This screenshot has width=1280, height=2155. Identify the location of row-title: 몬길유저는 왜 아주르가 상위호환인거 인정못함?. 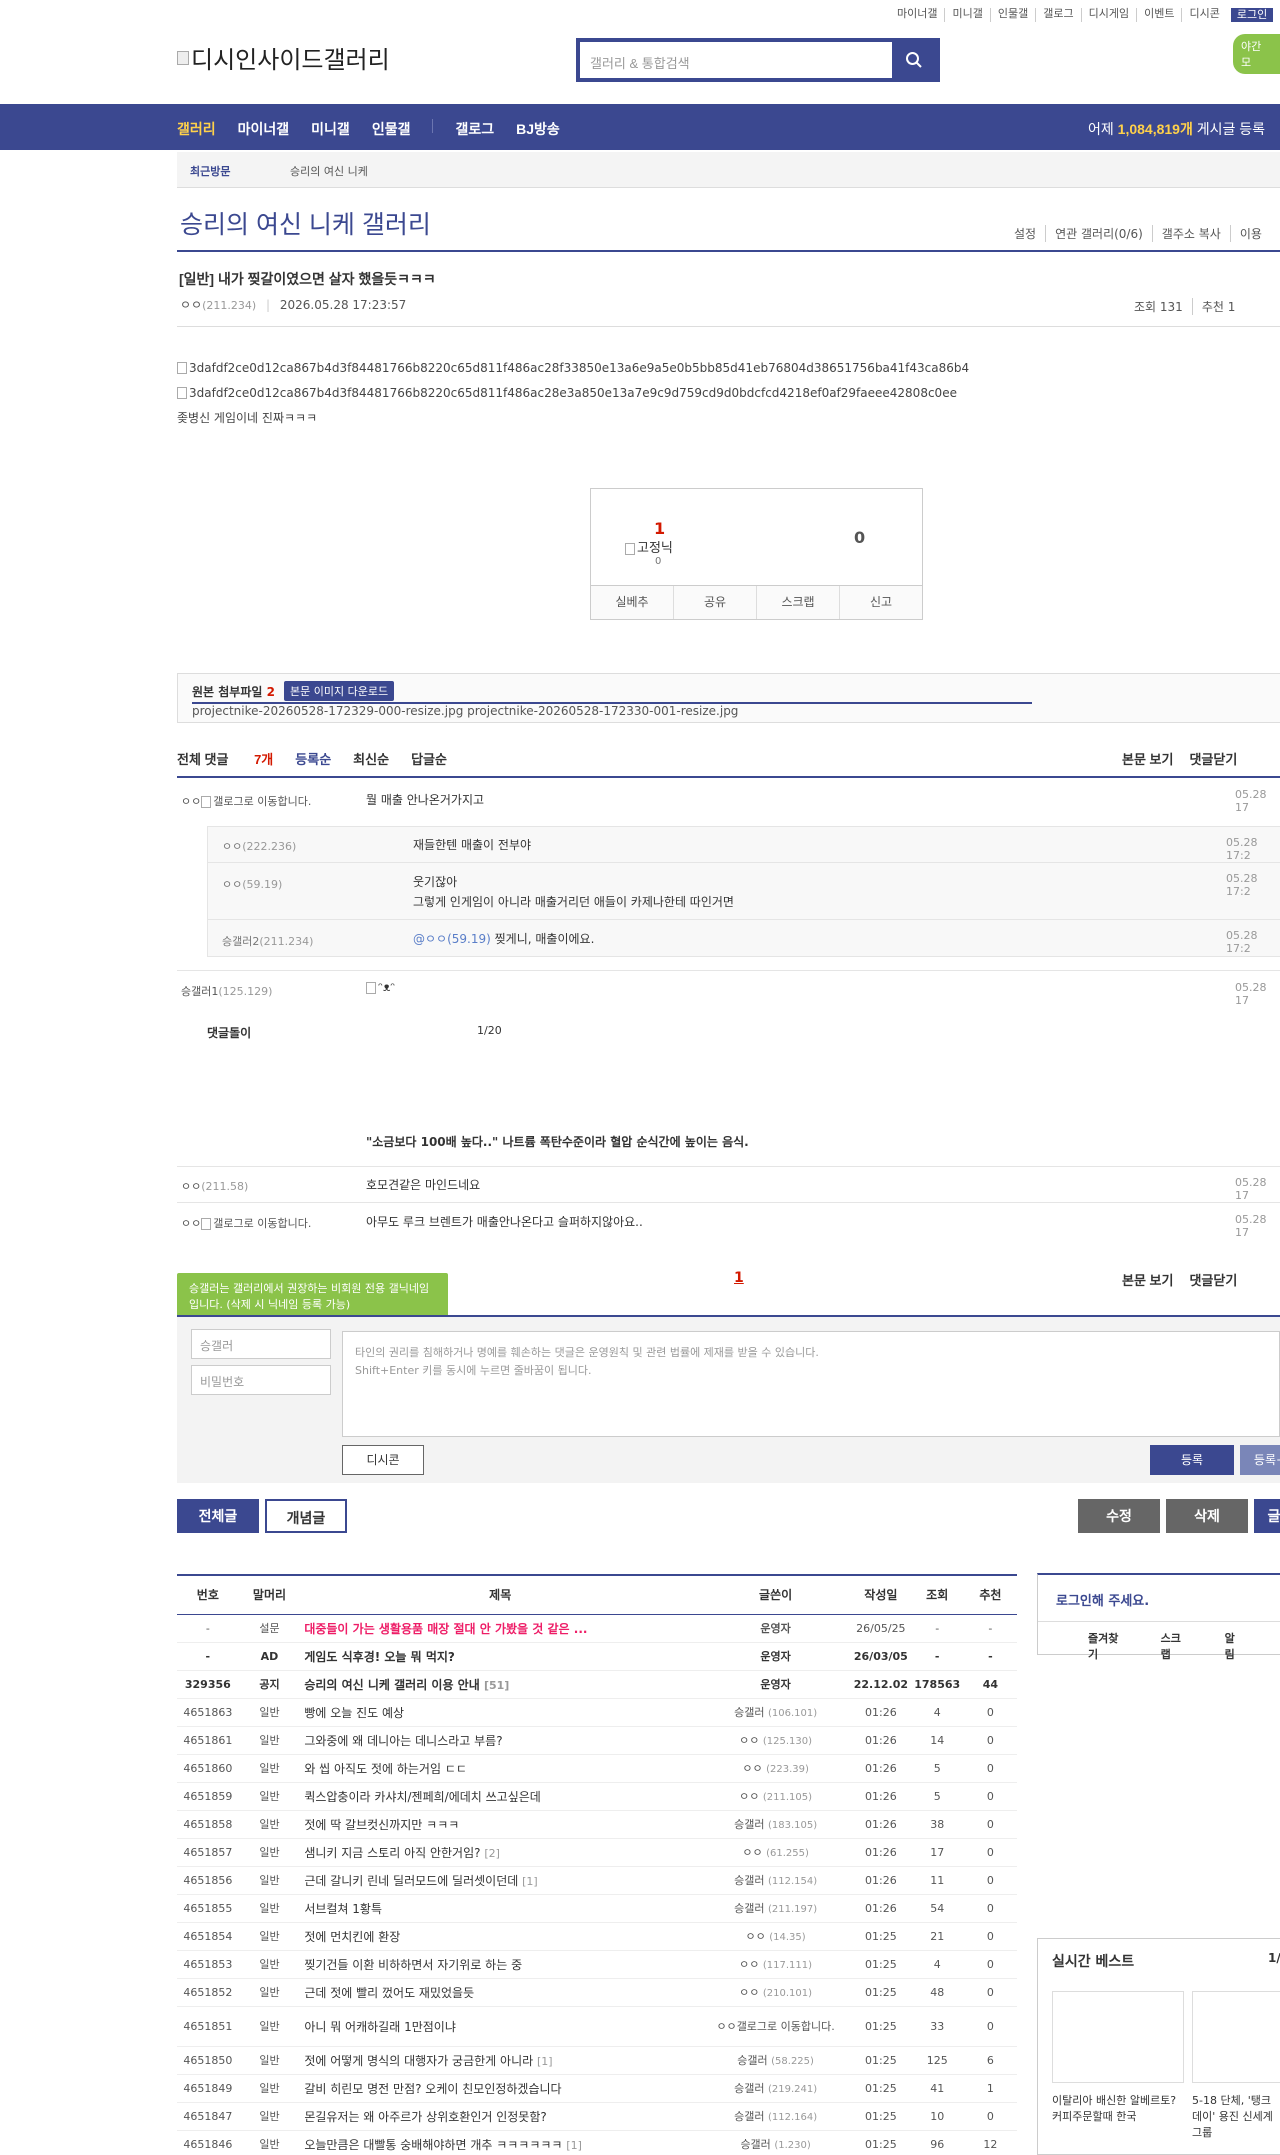
(500, 2116).